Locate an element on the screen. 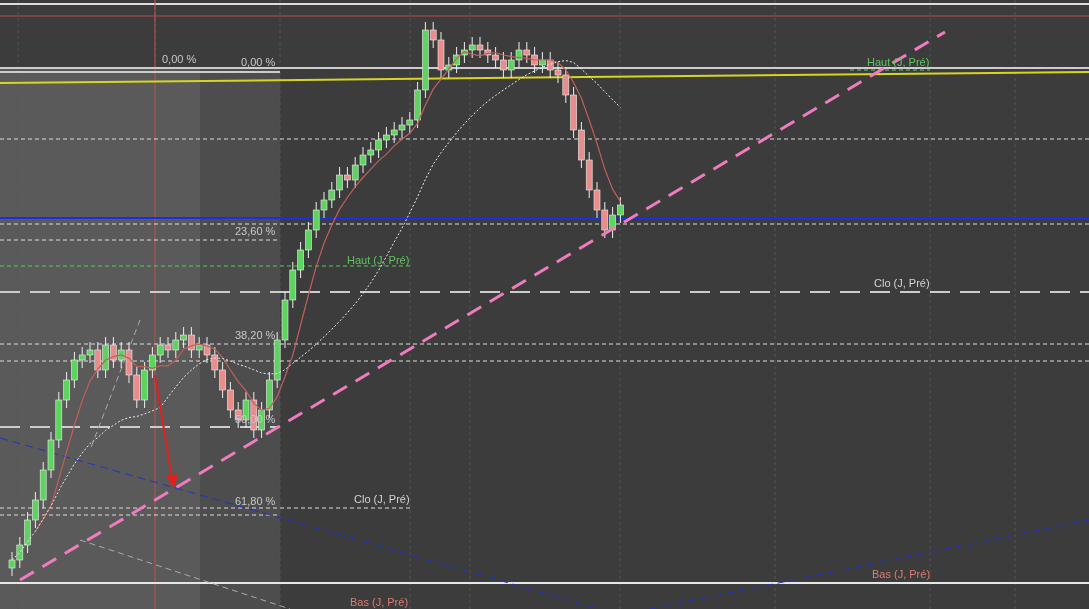 This screenshot has width=1089, height=609. level-label: Haut (J, Pré) is located at coordinates (378, 260).